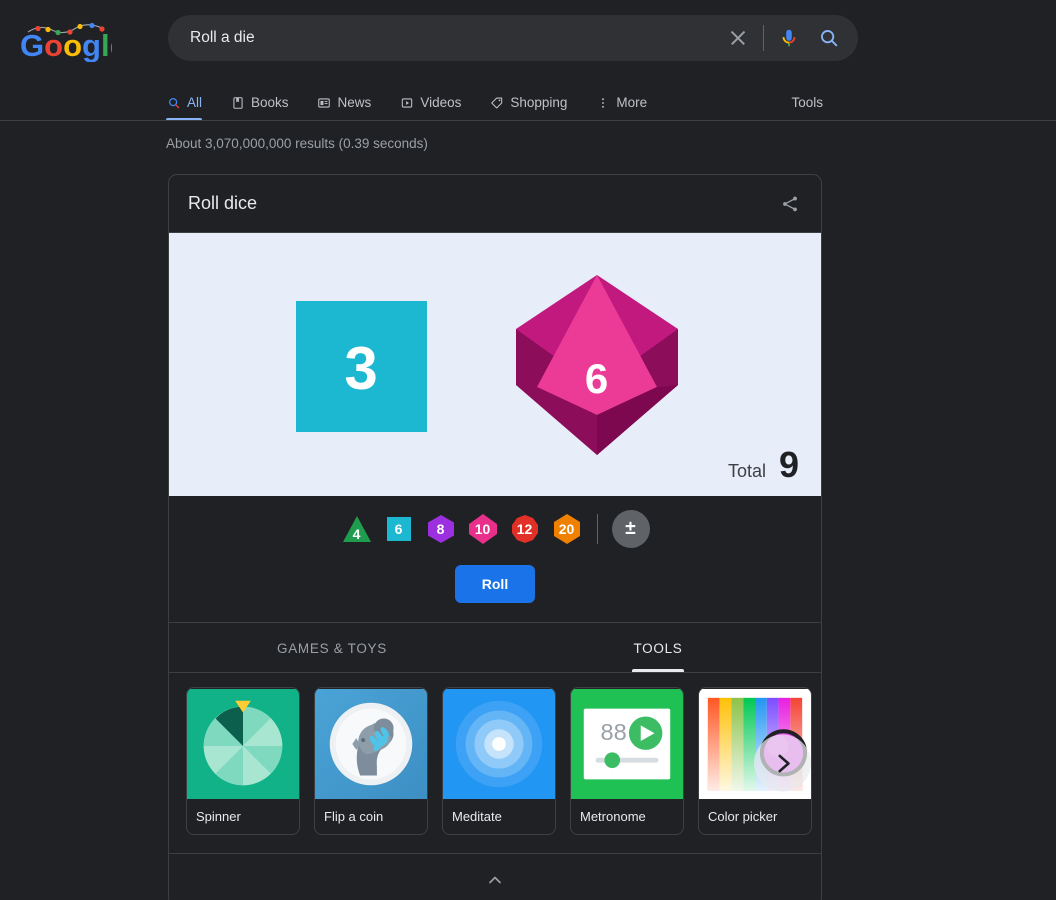 The height and width of the screenshot is (900, 1056). I want to click on chip-label: 10, so click(482, 529).